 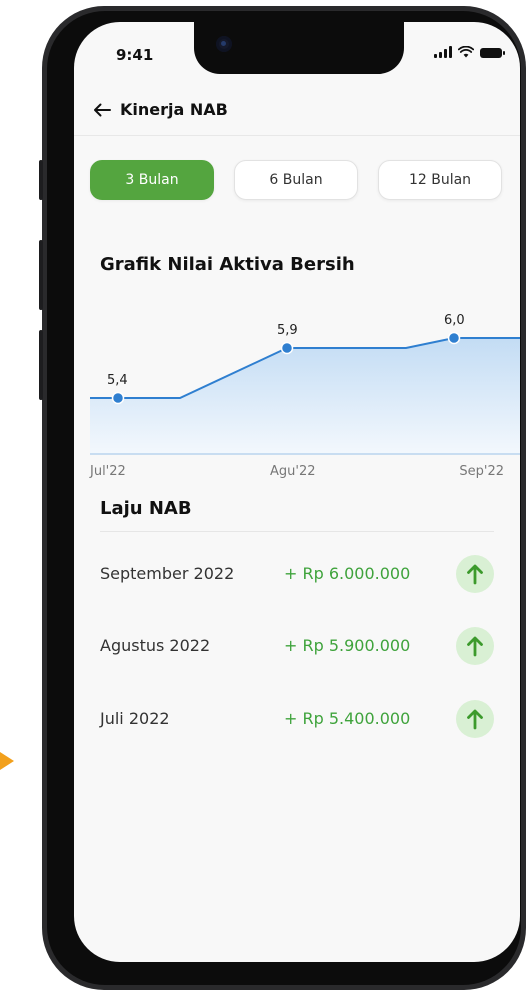 What do you see at coordinates (155, 645) in the screenshot?
I see `row-month: Agustus 2022` at bounding box center [155, 645].